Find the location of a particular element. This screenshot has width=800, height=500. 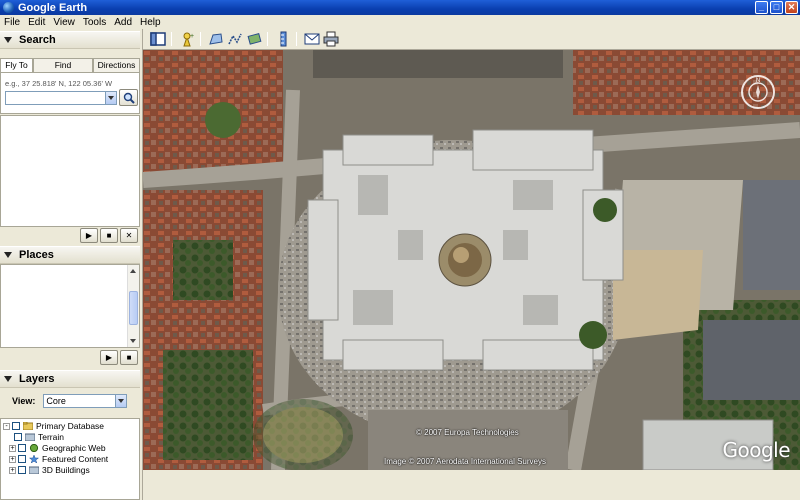

search-button is located at coordinates (128, 97).